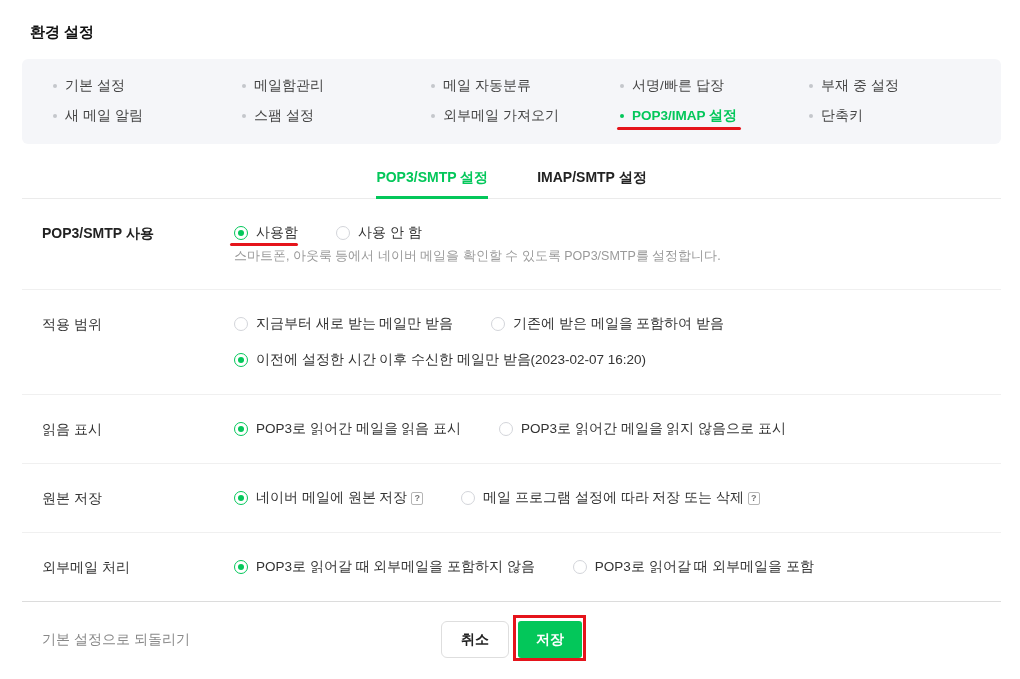  Describe the element at coordinates (278, 116) in the screenshot. I see `menu-item: 스팸 설정` at that location.